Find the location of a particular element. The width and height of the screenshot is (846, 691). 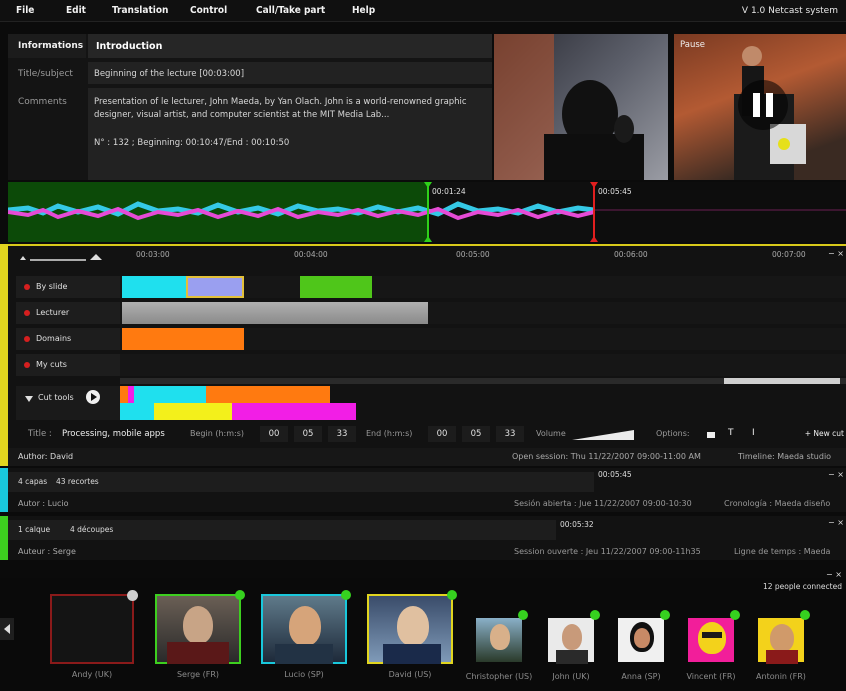

people-close-button: − × is located at coordinates (834, 574).